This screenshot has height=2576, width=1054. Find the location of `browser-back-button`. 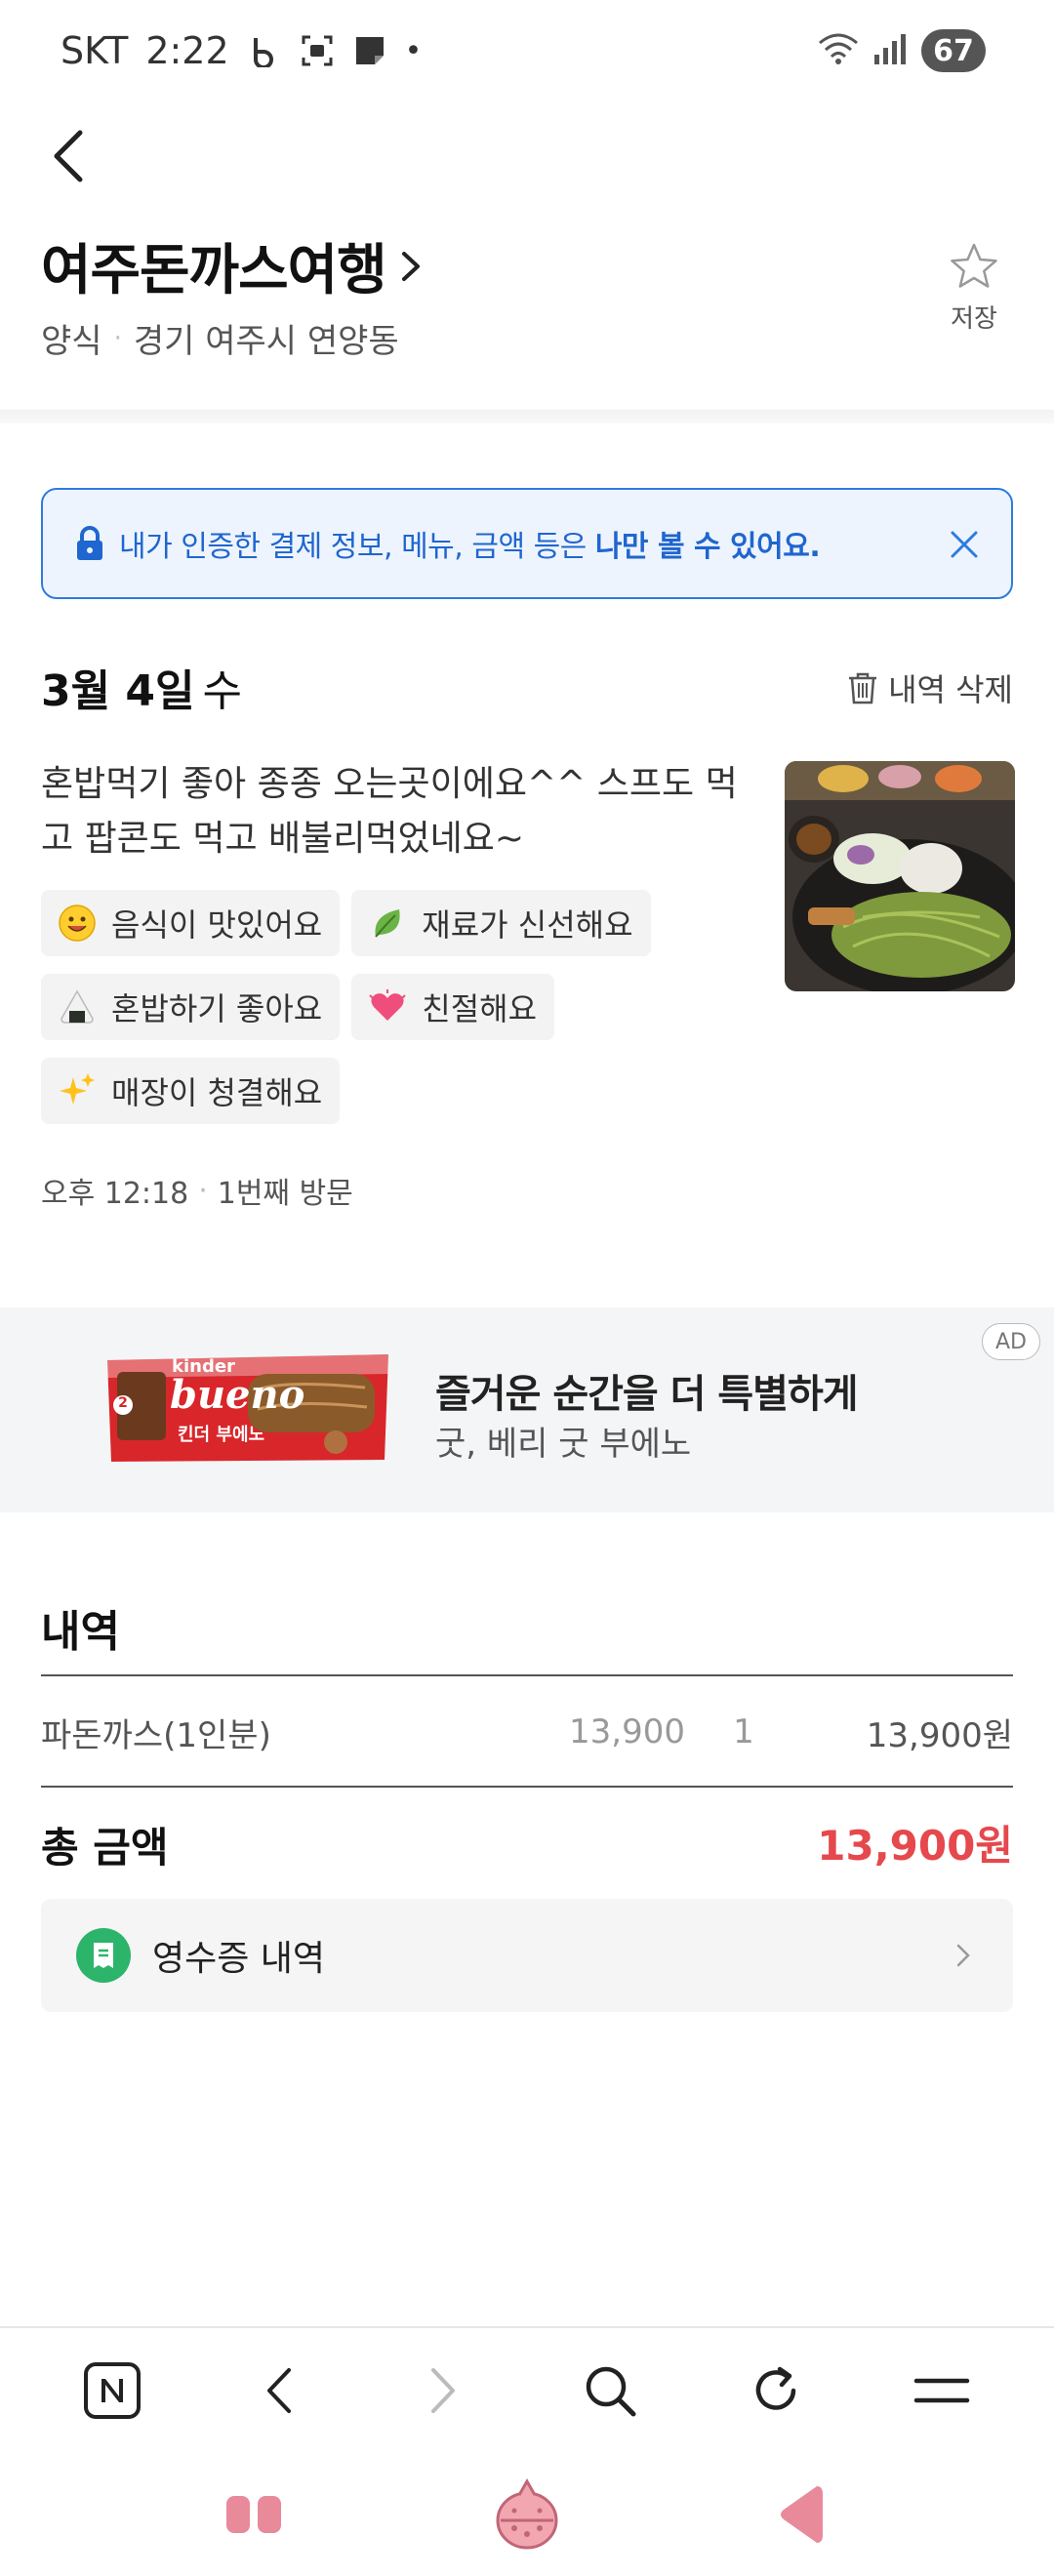

browser-back-button is located at coordinates (278, 2391).